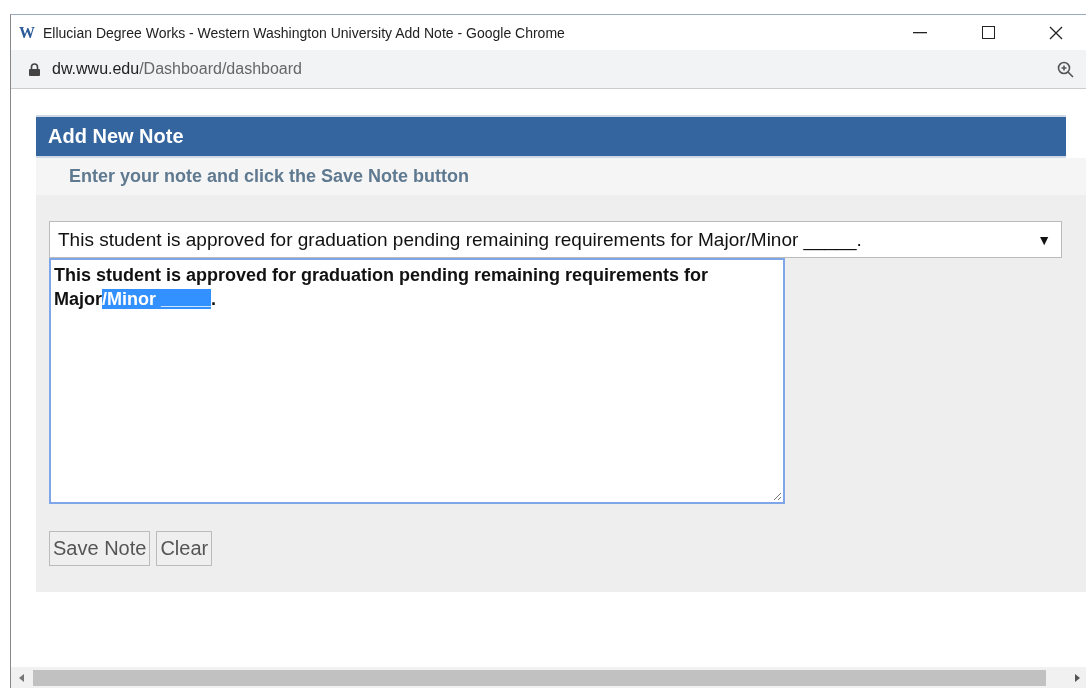 The image size is (1086, 688). What do you see at coordinates (1065, 69) in the screenshot?
I see `zoom-icon` at bounding box center [1065, 69].